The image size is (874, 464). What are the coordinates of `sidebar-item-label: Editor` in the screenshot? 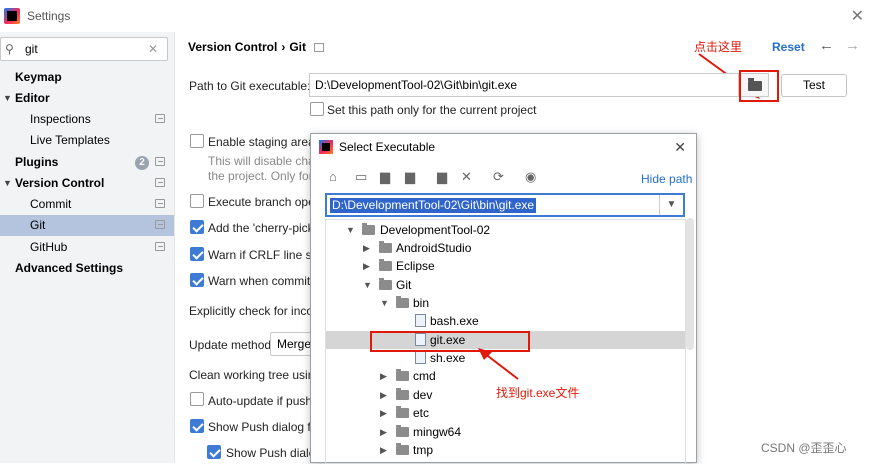 It's located at (32, 98).